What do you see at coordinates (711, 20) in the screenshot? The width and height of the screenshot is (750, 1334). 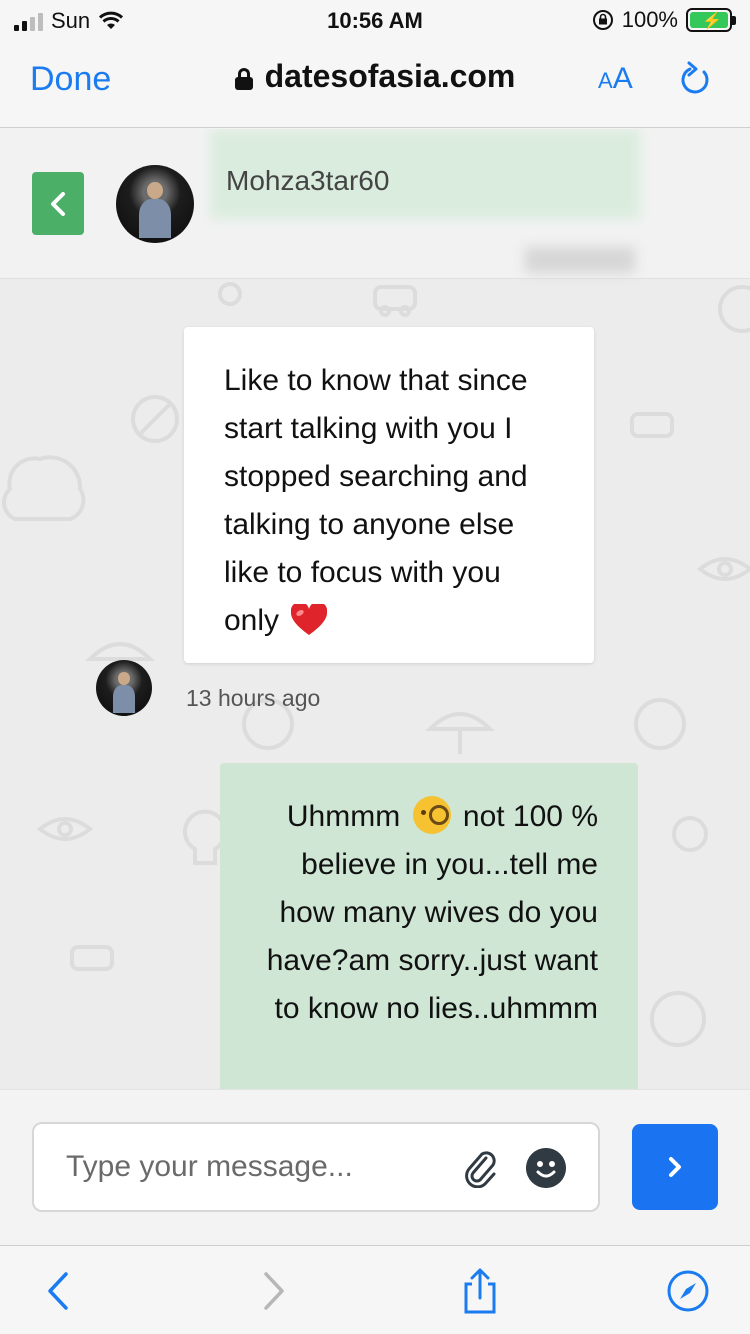 I see `battery-icon: ⚡` at bounding box center [711, 20].